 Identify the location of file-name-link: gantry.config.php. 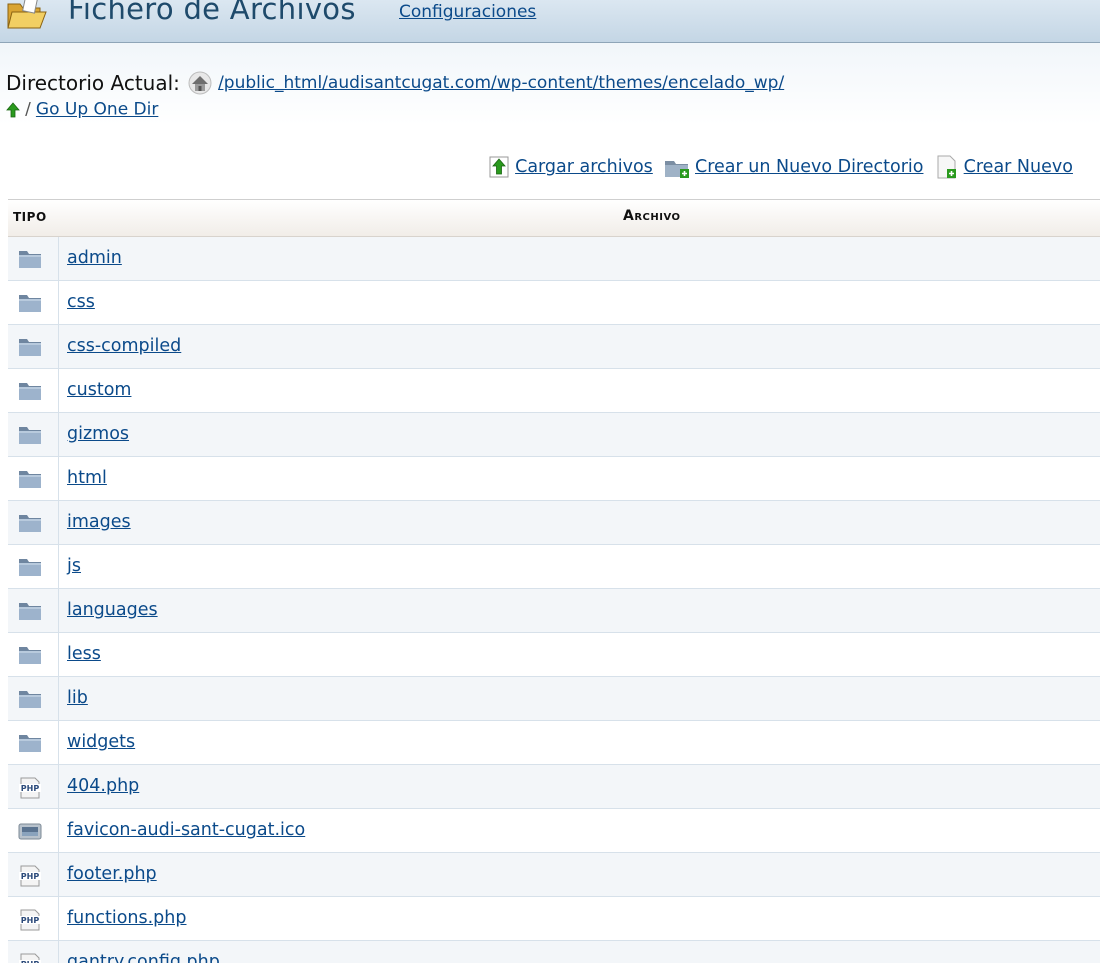
(143, 957).